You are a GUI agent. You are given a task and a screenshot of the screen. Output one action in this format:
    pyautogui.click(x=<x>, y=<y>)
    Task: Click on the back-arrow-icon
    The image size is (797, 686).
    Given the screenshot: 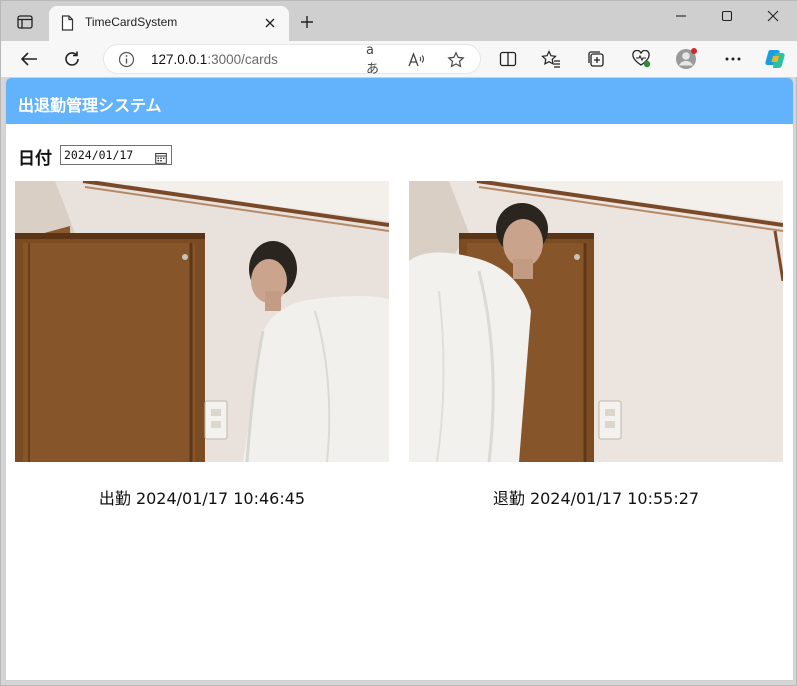 What is the action you would take?
    pyautogui.click(x=29, y=59)
    